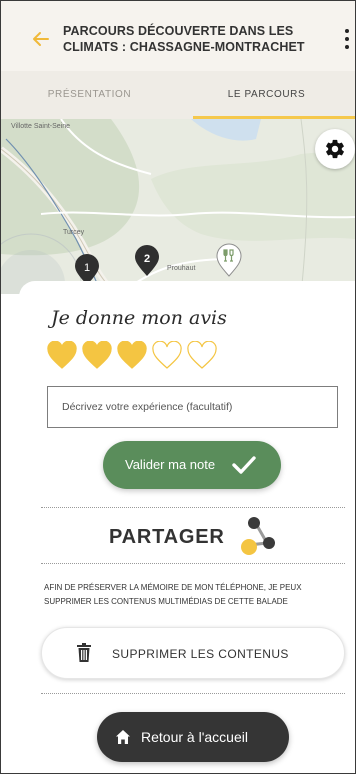 This screenshot has width=356, height=774. I want to click on map-place-label: Prouhaut, so click(181, 268).